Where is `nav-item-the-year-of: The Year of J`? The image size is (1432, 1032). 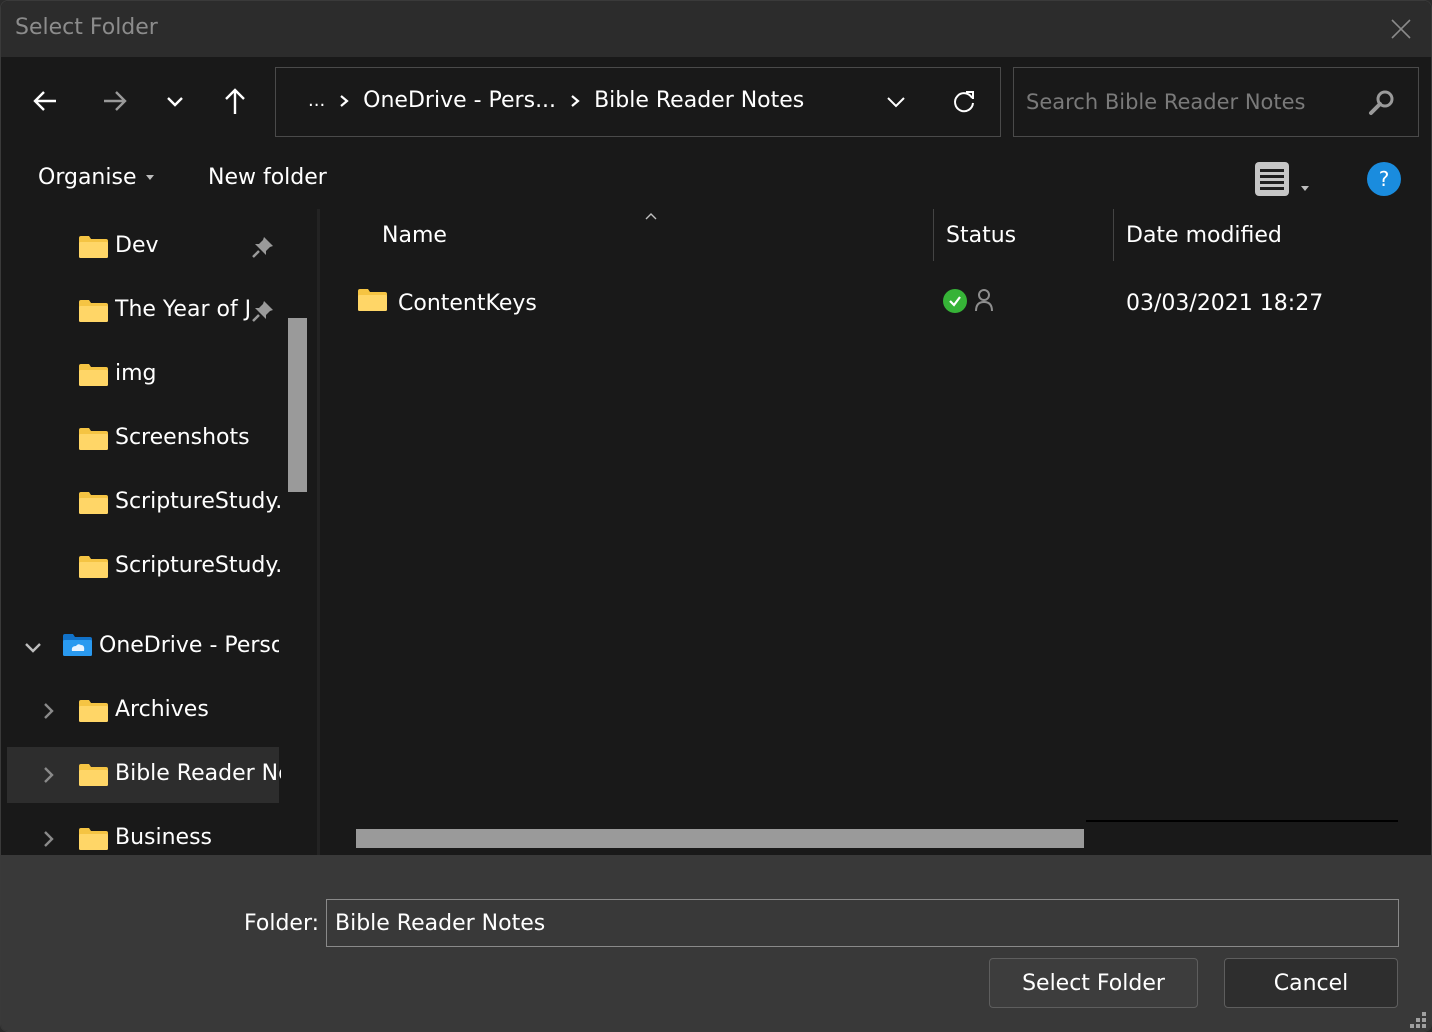
nav-item-the-year-of: The Year of J is located at coordinates (143, 311).